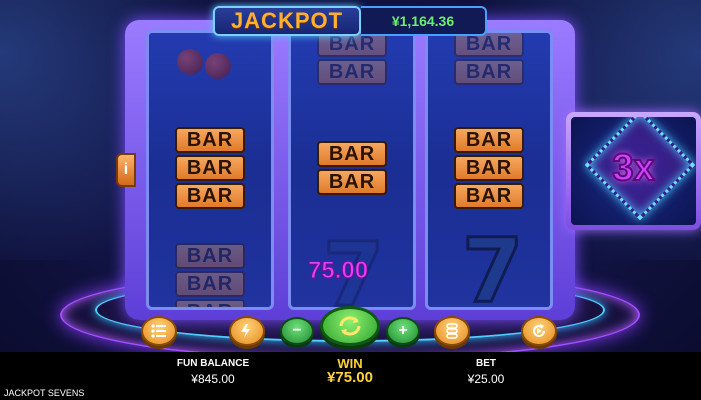  I want to click on autoplay-icon, so click(539, 330).